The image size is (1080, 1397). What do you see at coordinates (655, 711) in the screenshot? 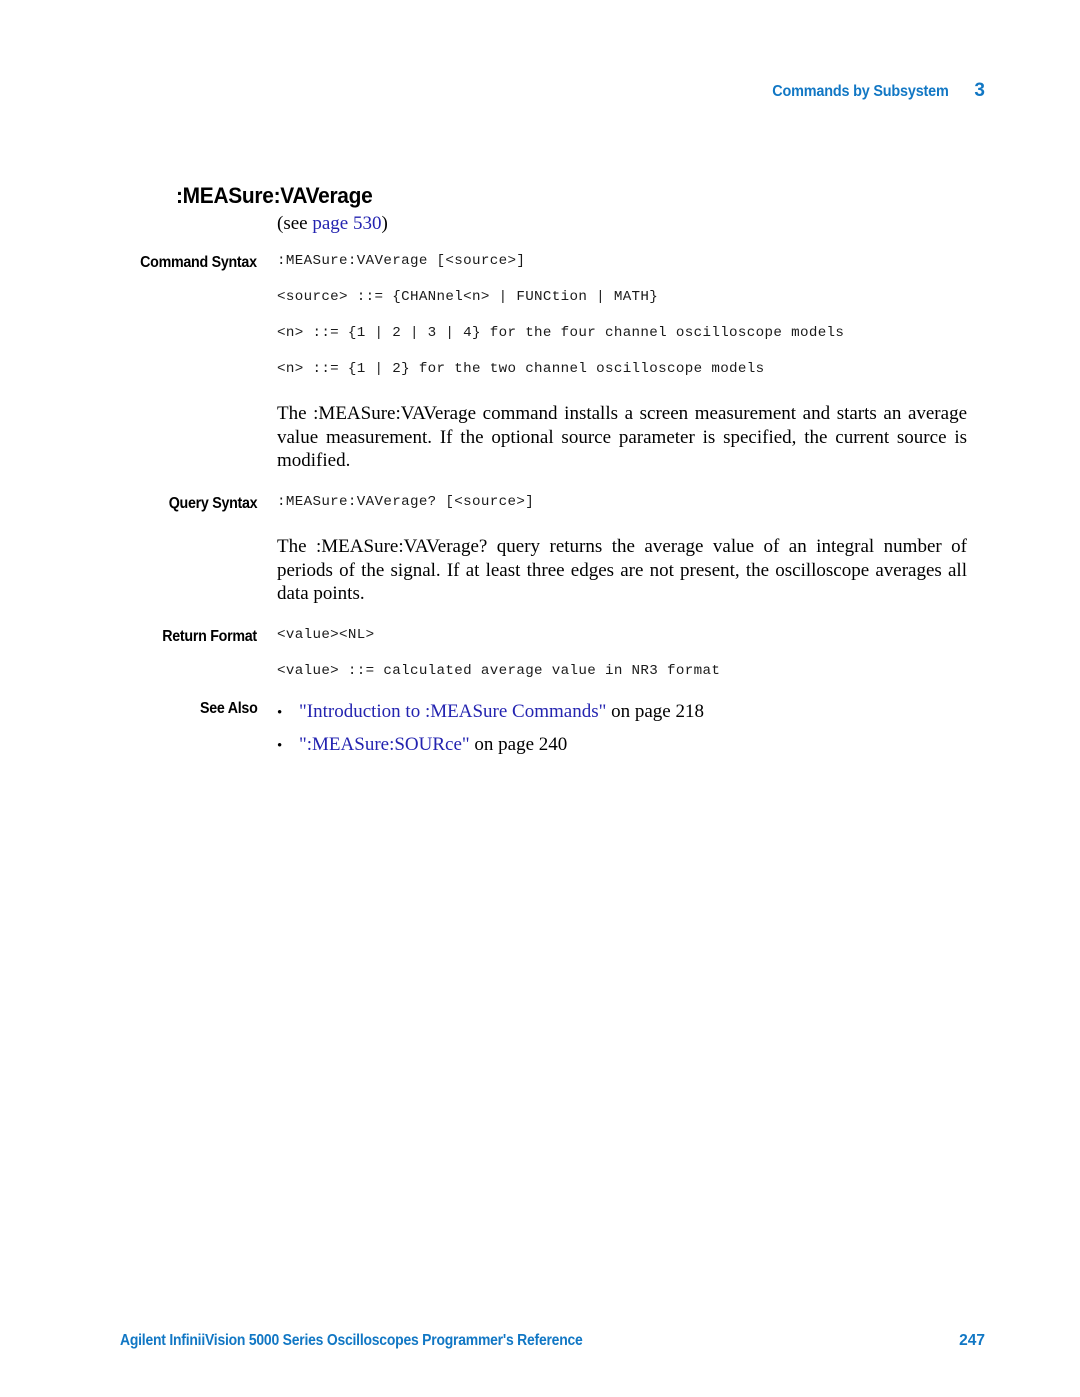
I see `see-also-tail-introduction: on page 218` at bounding box center [655, 711].